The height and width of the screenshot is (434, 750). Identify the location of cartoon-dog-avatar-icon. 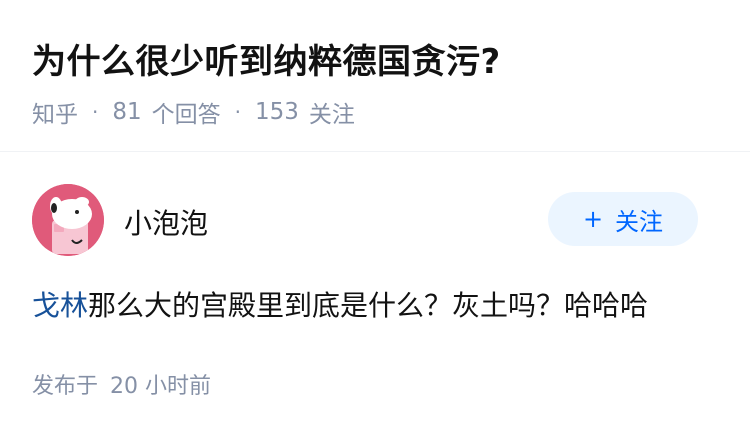
(68, 220).